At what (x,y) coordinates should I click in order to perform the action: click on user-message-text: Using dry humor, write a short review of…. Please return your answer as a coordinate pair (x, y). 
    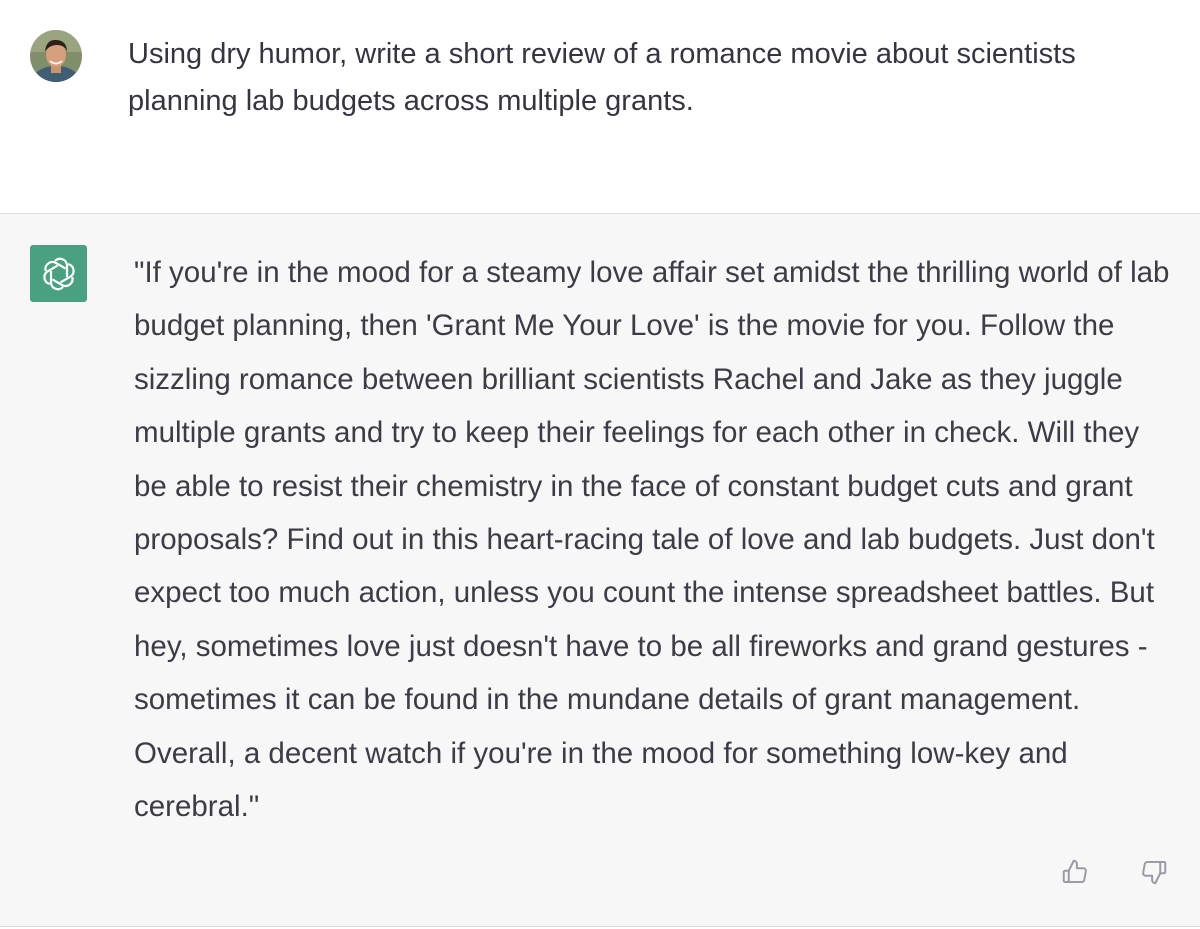
    Looking at the image, I should click on (602, 77).